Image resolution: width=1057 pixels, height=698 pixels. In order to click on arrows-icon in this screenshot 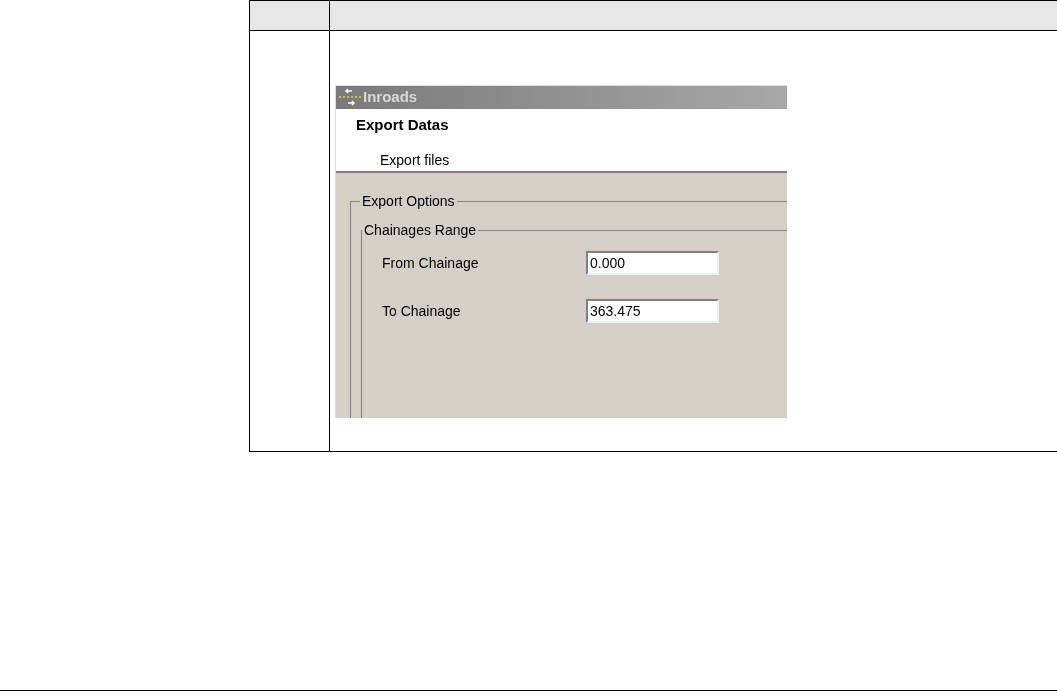, I will do `click(350, 97)`.